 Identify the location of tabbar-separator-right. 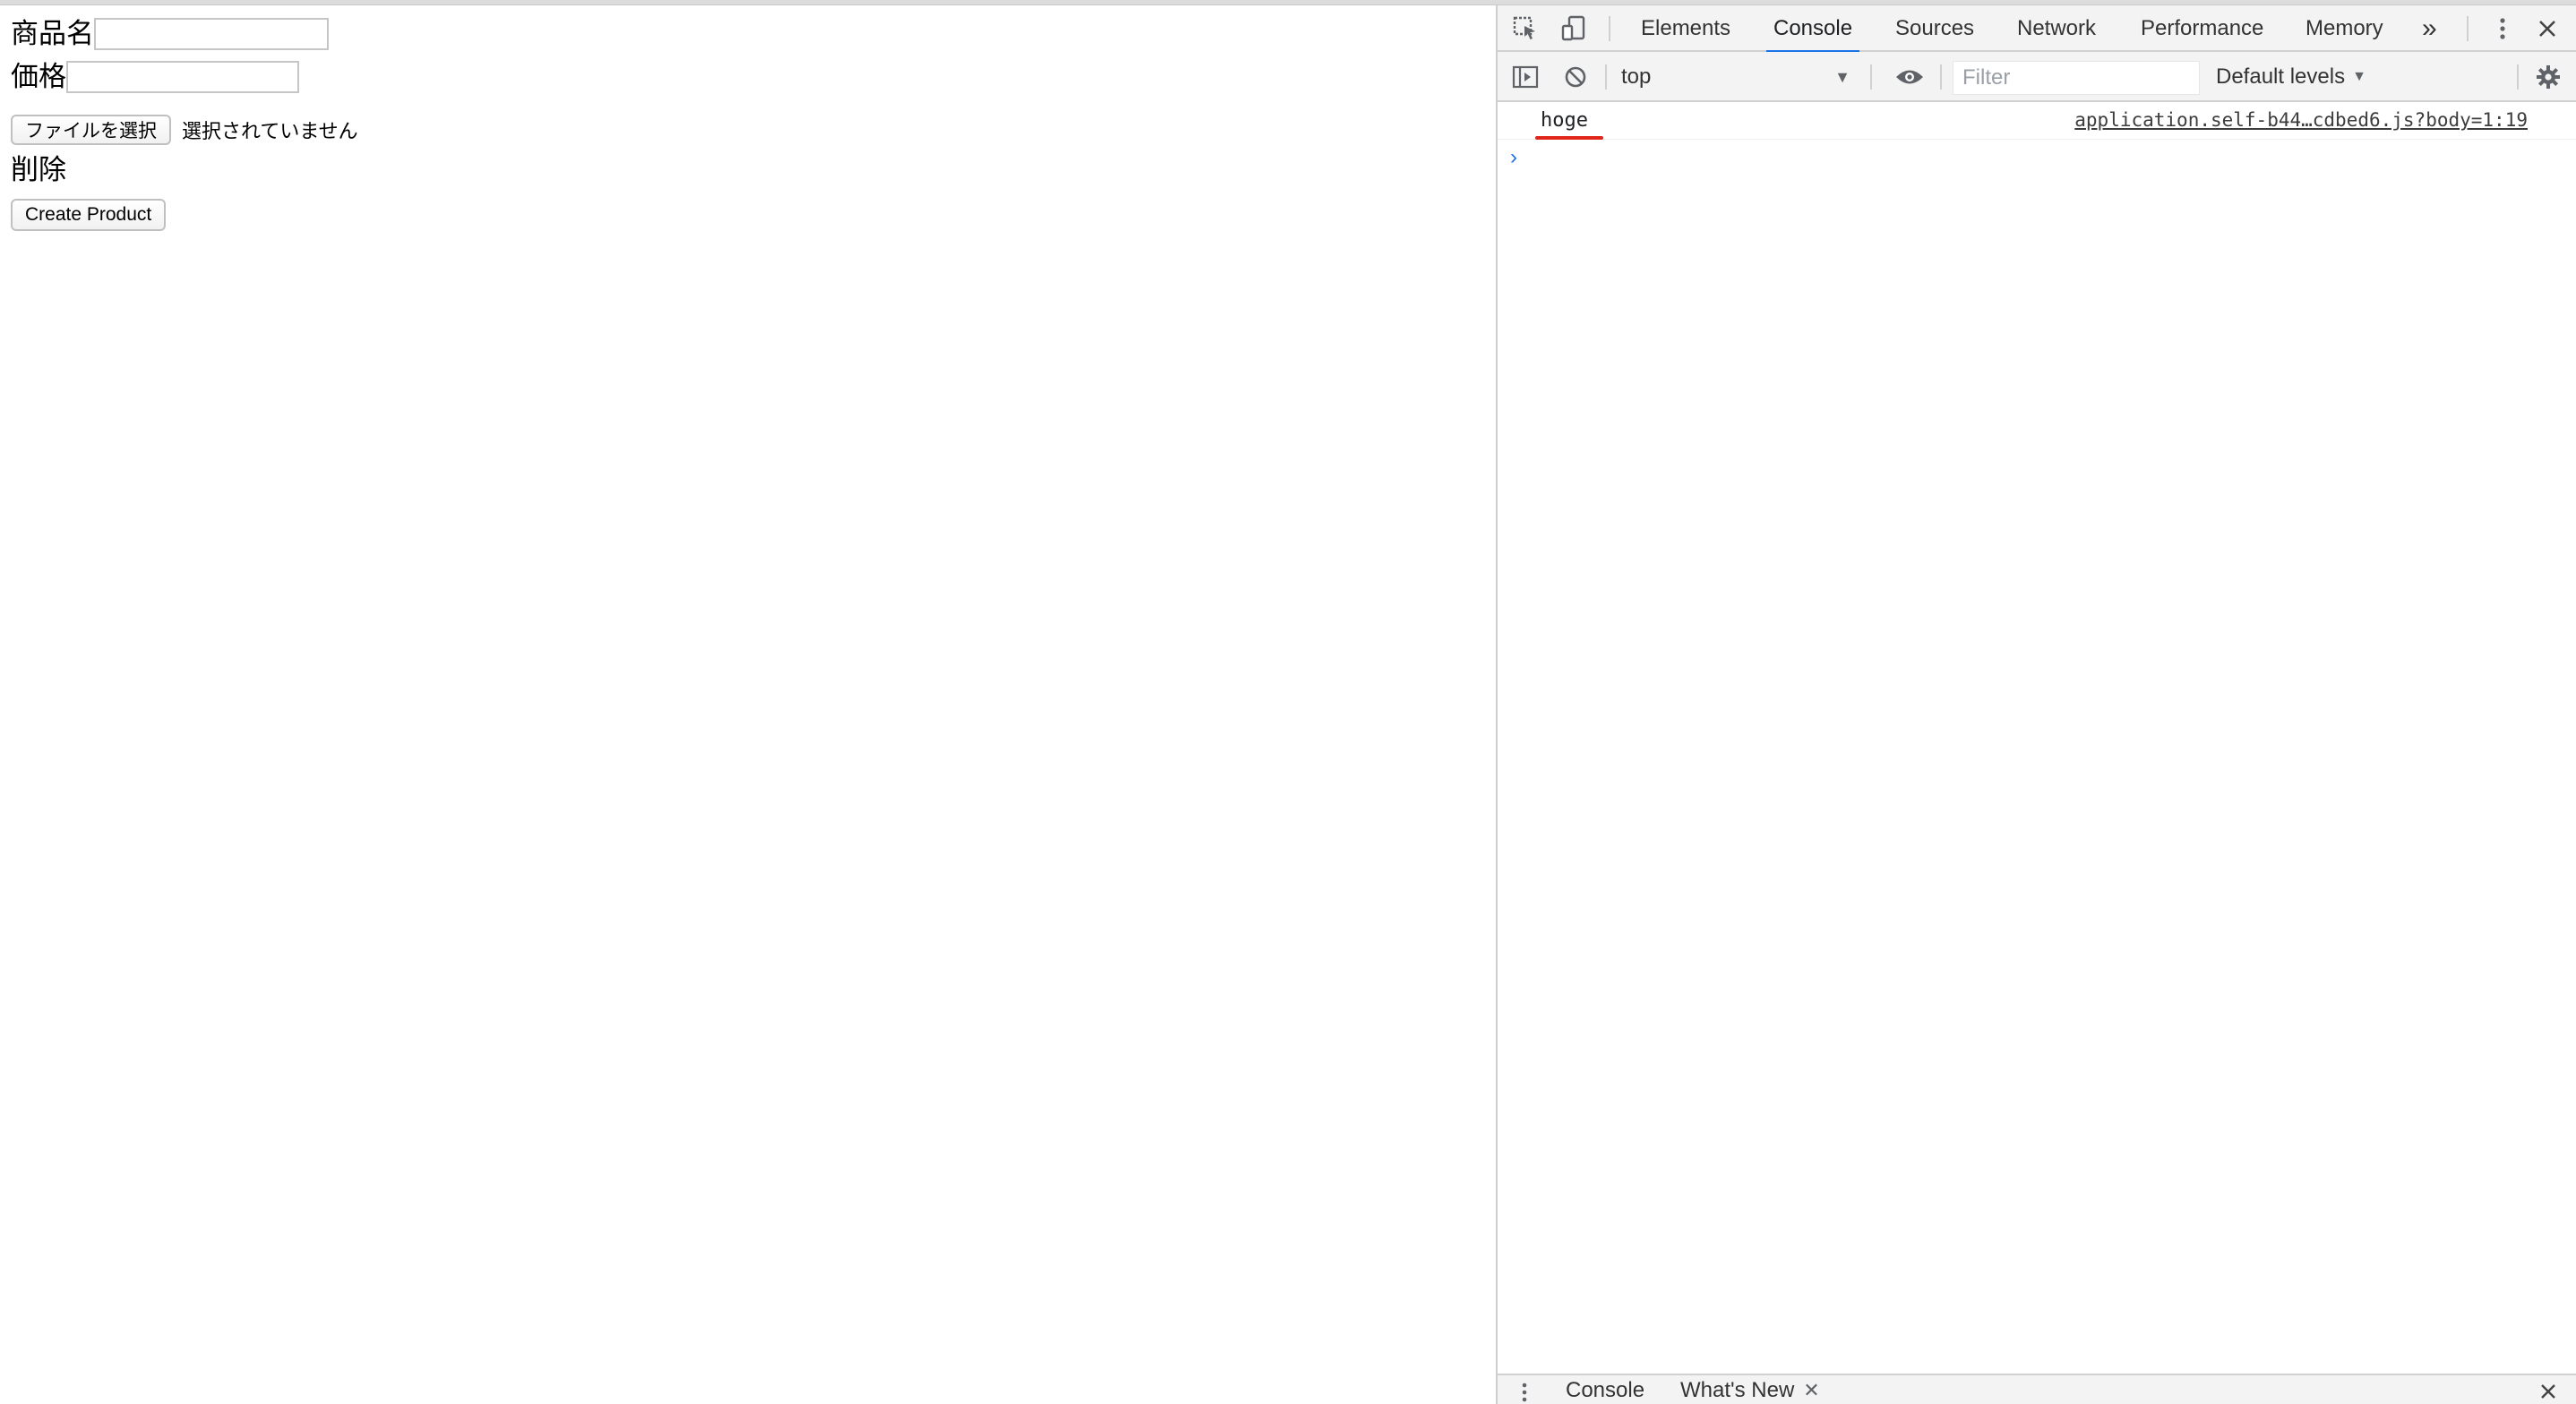
(2468, 28).